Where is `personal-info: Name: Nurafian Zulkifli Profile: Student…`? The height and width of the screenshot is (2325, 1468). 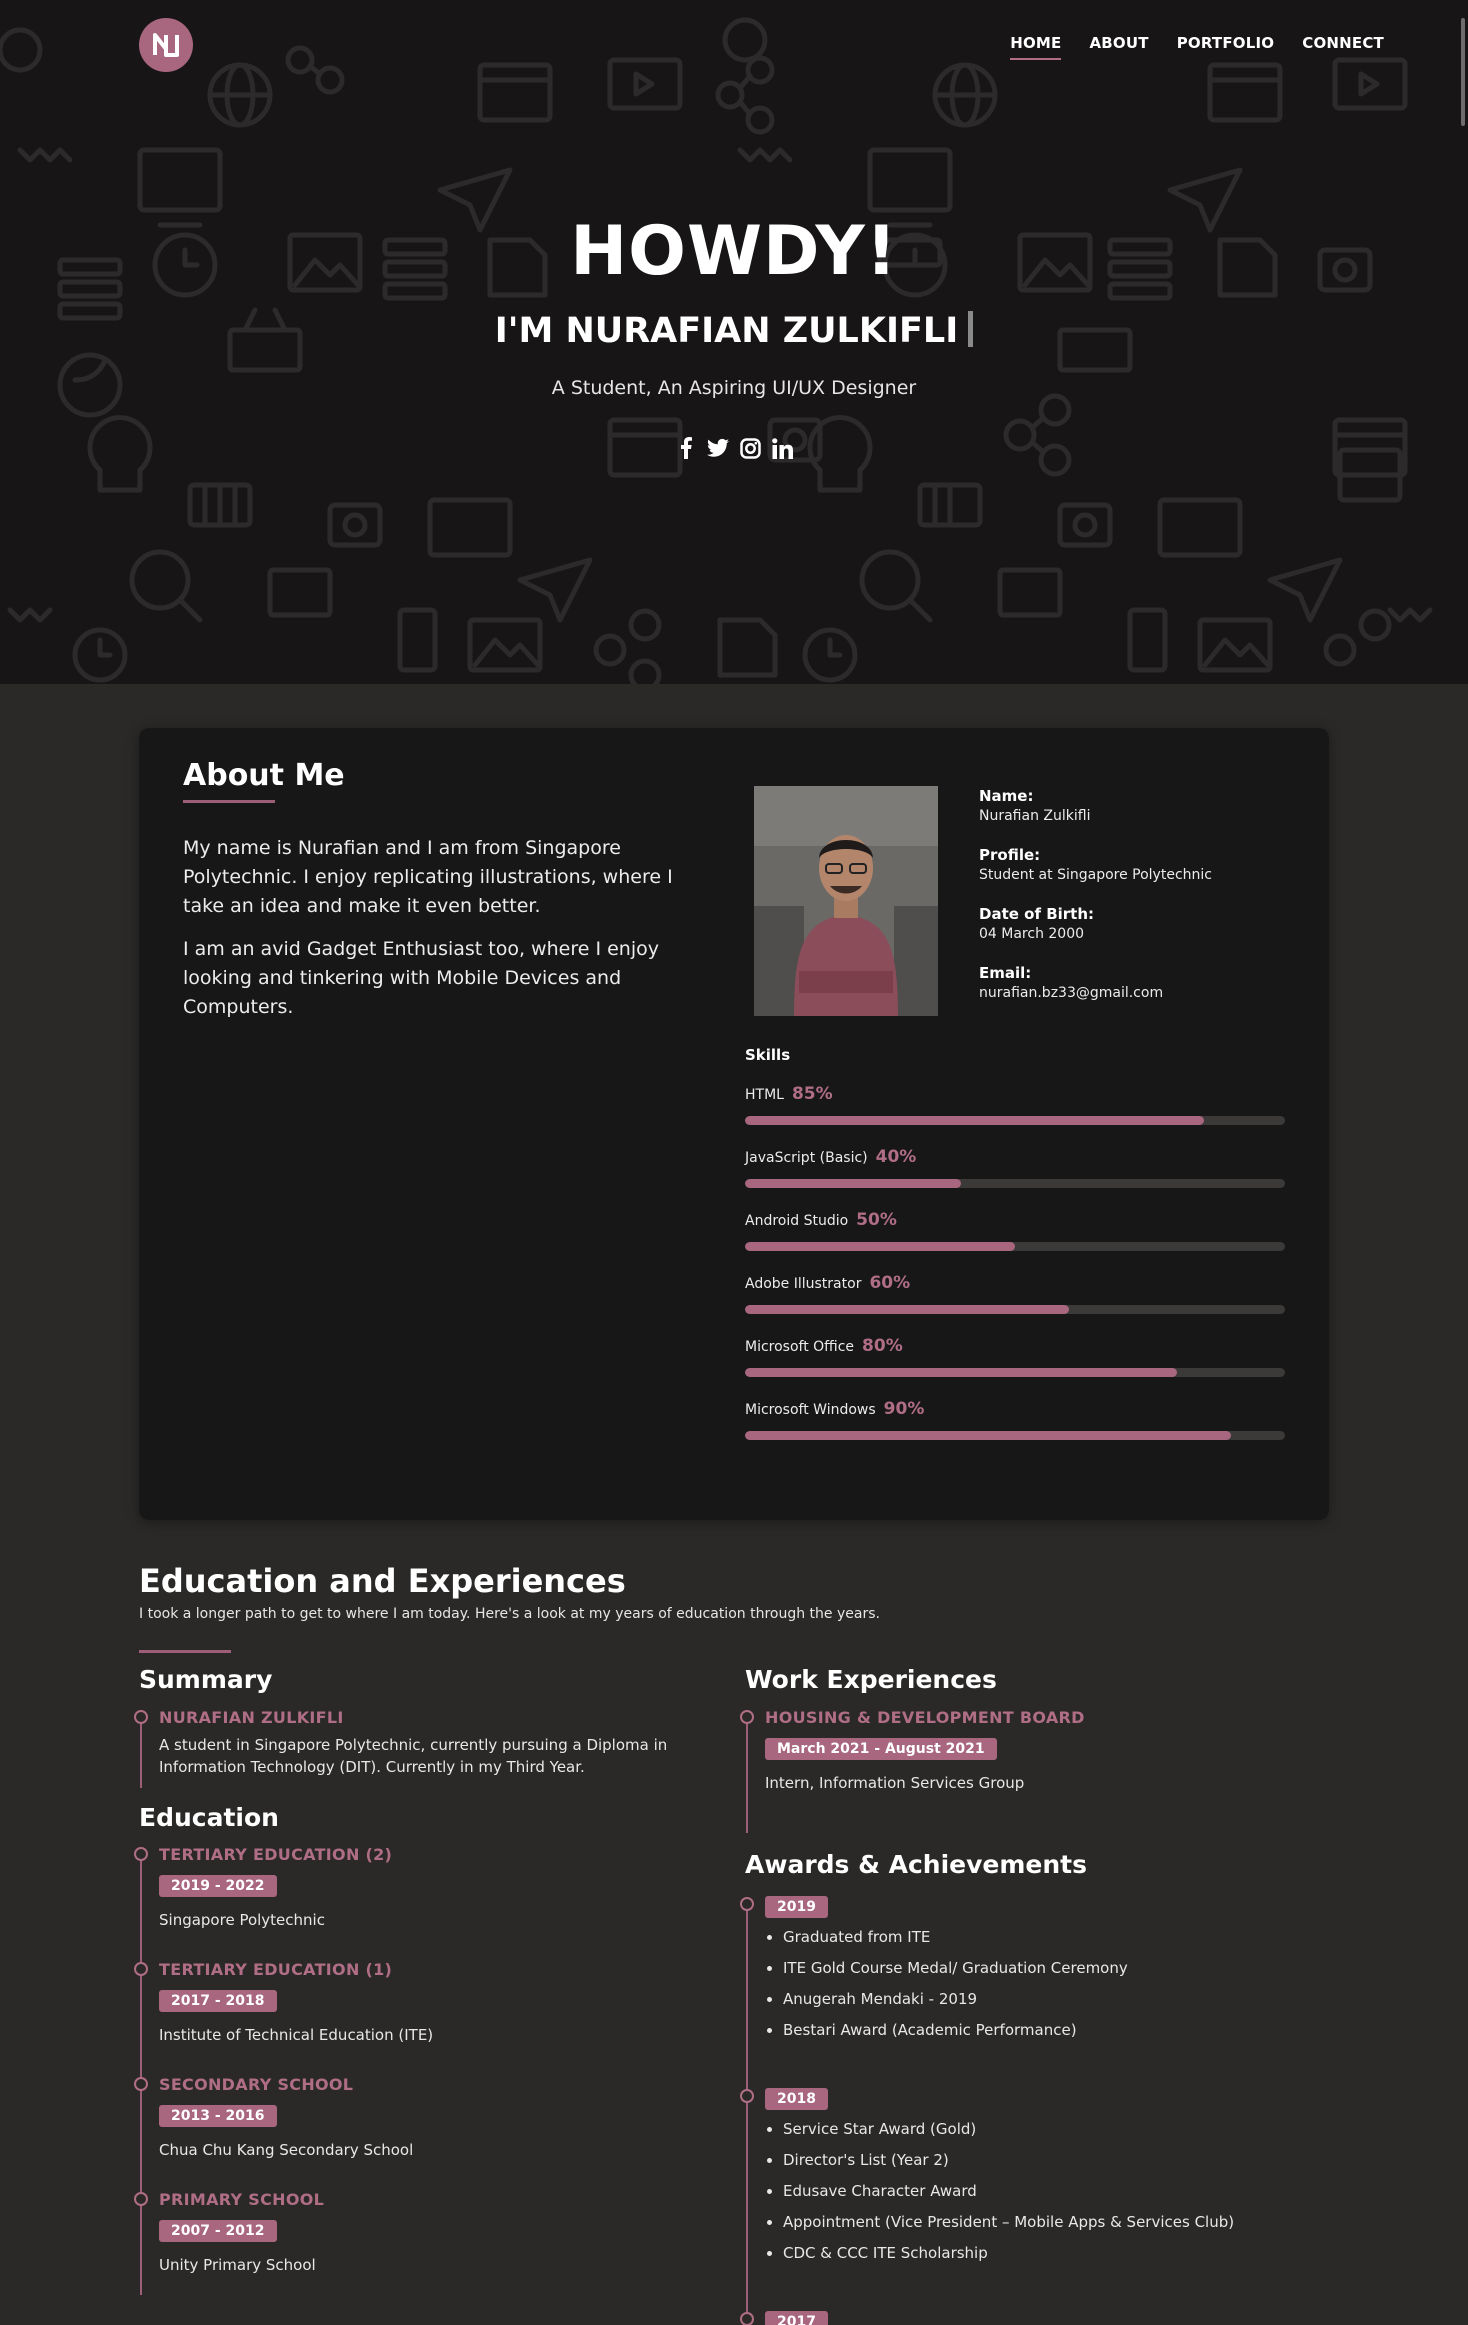 personal-info: Name: Nurafian Zulkifli Profile: Student… is located at coordinates (1139, 905).